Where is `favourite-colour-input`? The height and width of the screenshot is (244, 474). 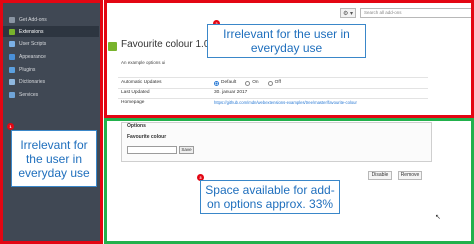 favourite-colour-input is located at coordinates (152, 150).